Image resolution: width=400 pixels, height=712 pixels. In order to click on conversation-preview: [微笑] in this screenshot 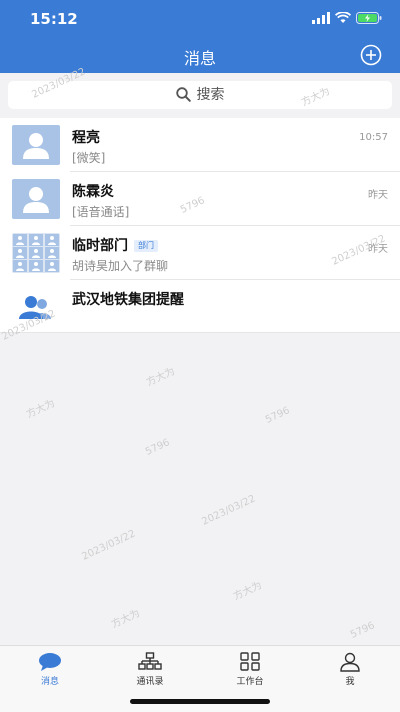, I will do `click(89, 158)`.